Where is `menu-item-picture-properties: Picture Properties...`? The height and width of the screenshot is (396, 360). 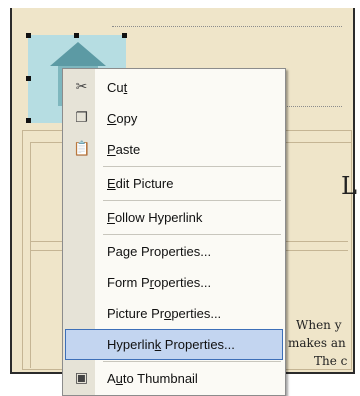
menu-item-picture-properties: Picture Properties... is located at coordinates (174, 313).